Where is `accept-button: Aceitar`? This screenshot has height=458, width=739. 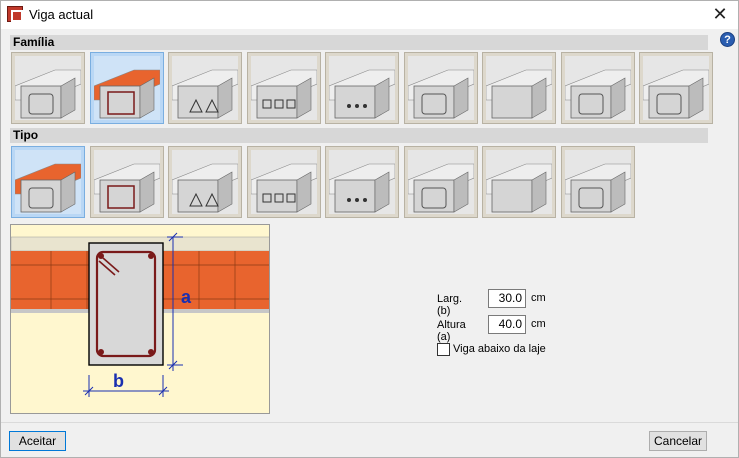
accept-button: Aceitar is located at coordinates (37, 441).